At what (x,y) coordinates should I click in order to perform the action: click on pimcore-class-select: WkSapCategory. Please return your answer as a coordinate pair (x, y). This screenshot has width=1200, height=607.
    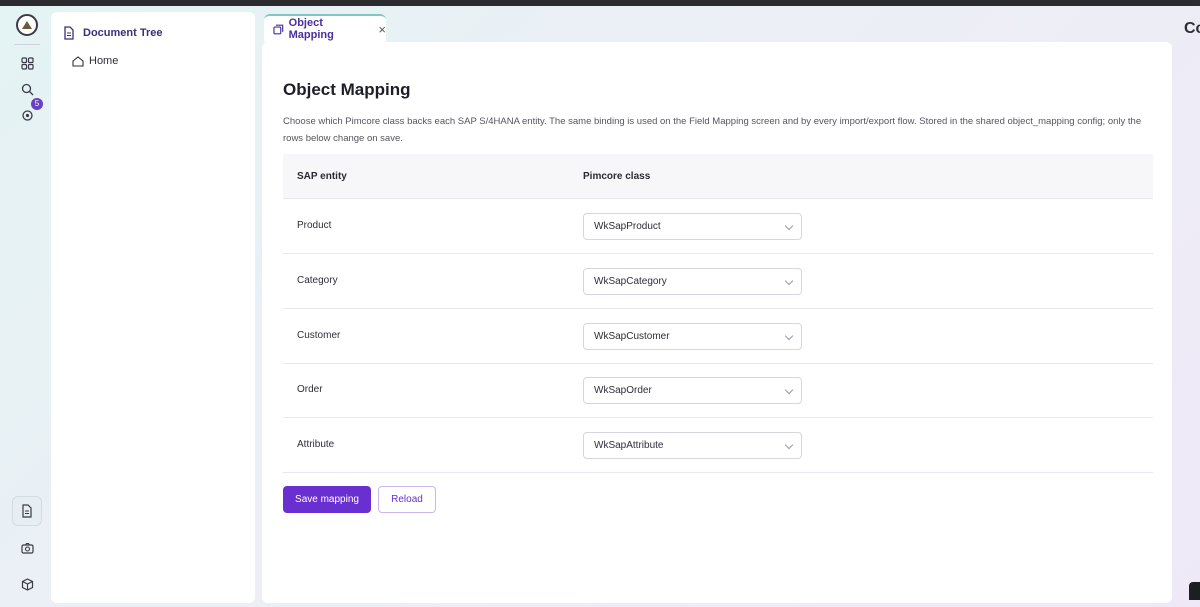
    Looking at the image, I should click on (692, 281).